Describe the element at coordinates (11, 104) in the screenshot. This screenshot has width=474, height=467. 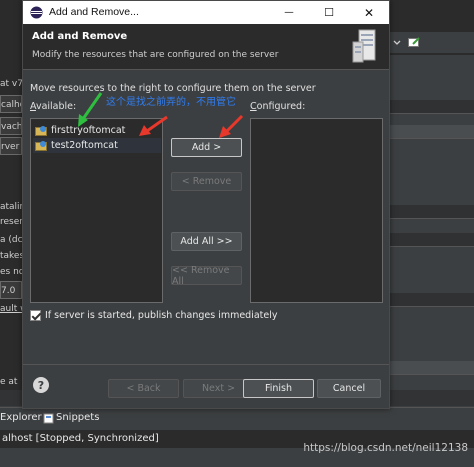
I see `bg-text: calho` at that location.